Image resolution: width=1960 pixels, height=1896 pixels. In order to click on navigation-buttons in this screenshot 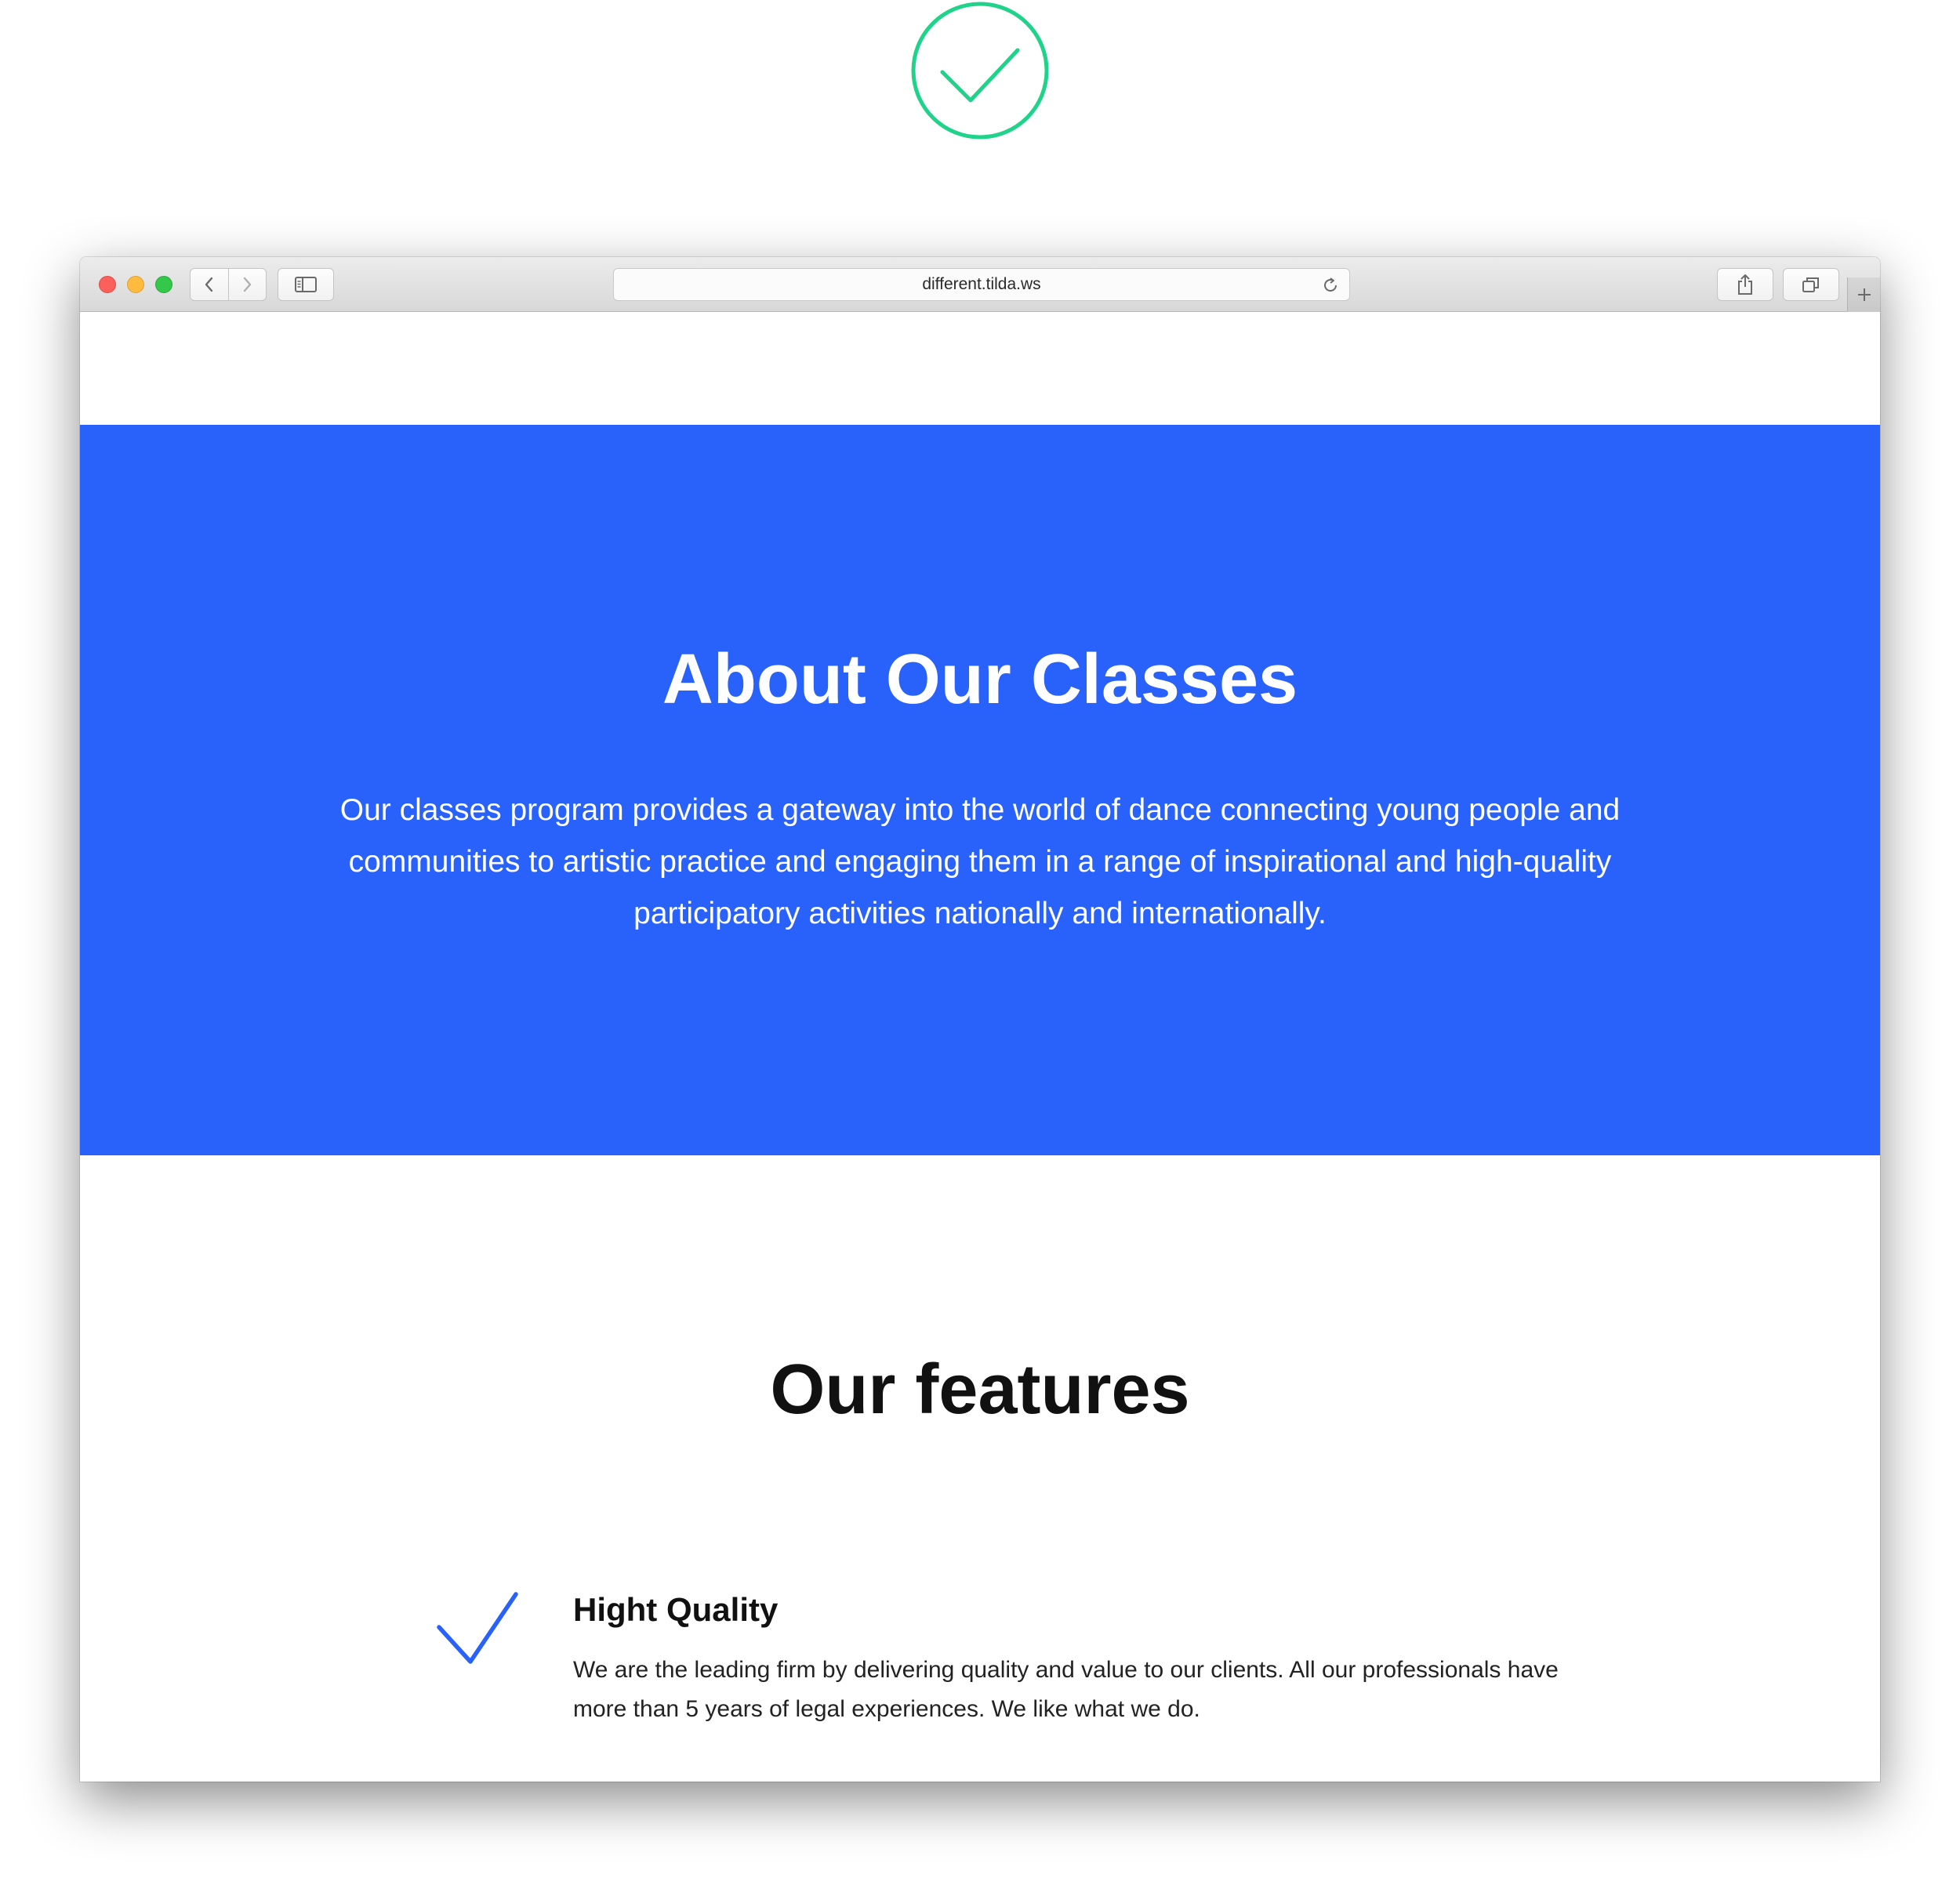, I will do `click(229, 284)`.